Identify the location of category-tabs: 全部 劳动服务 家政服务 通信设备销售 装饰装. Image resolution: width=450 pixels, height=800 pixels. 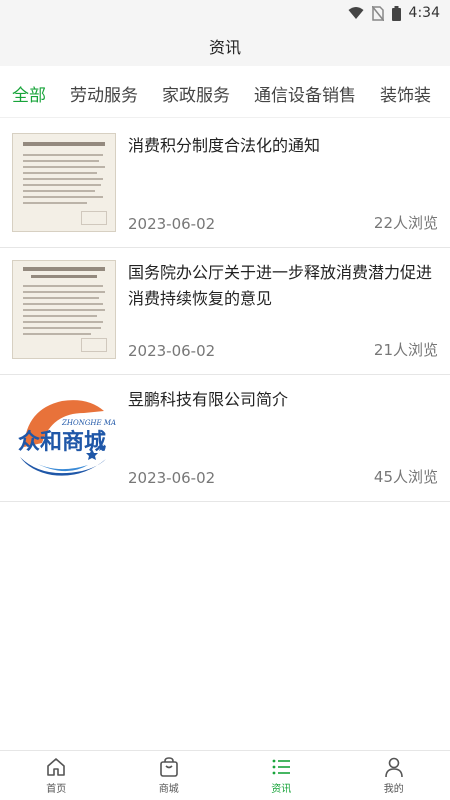
(225, 94).